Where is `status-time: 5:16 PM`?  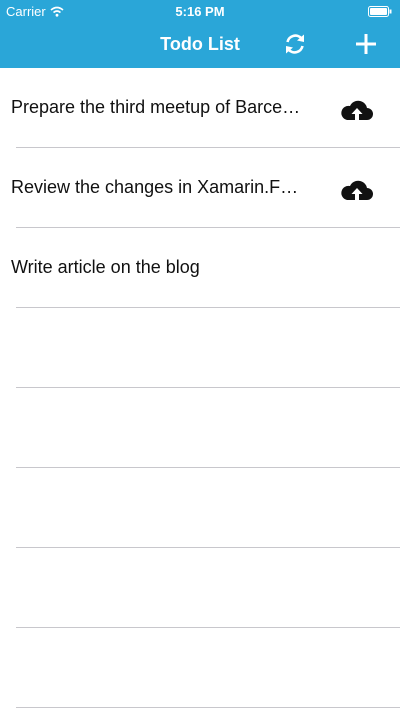 status-time: 5:16 PM is located at coordinates (200, 11).